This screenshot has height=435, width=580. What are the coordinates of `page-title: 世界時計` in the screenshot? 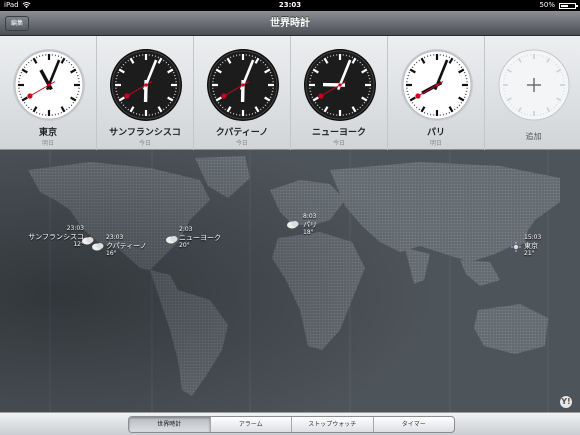 It's located at (290, 23).